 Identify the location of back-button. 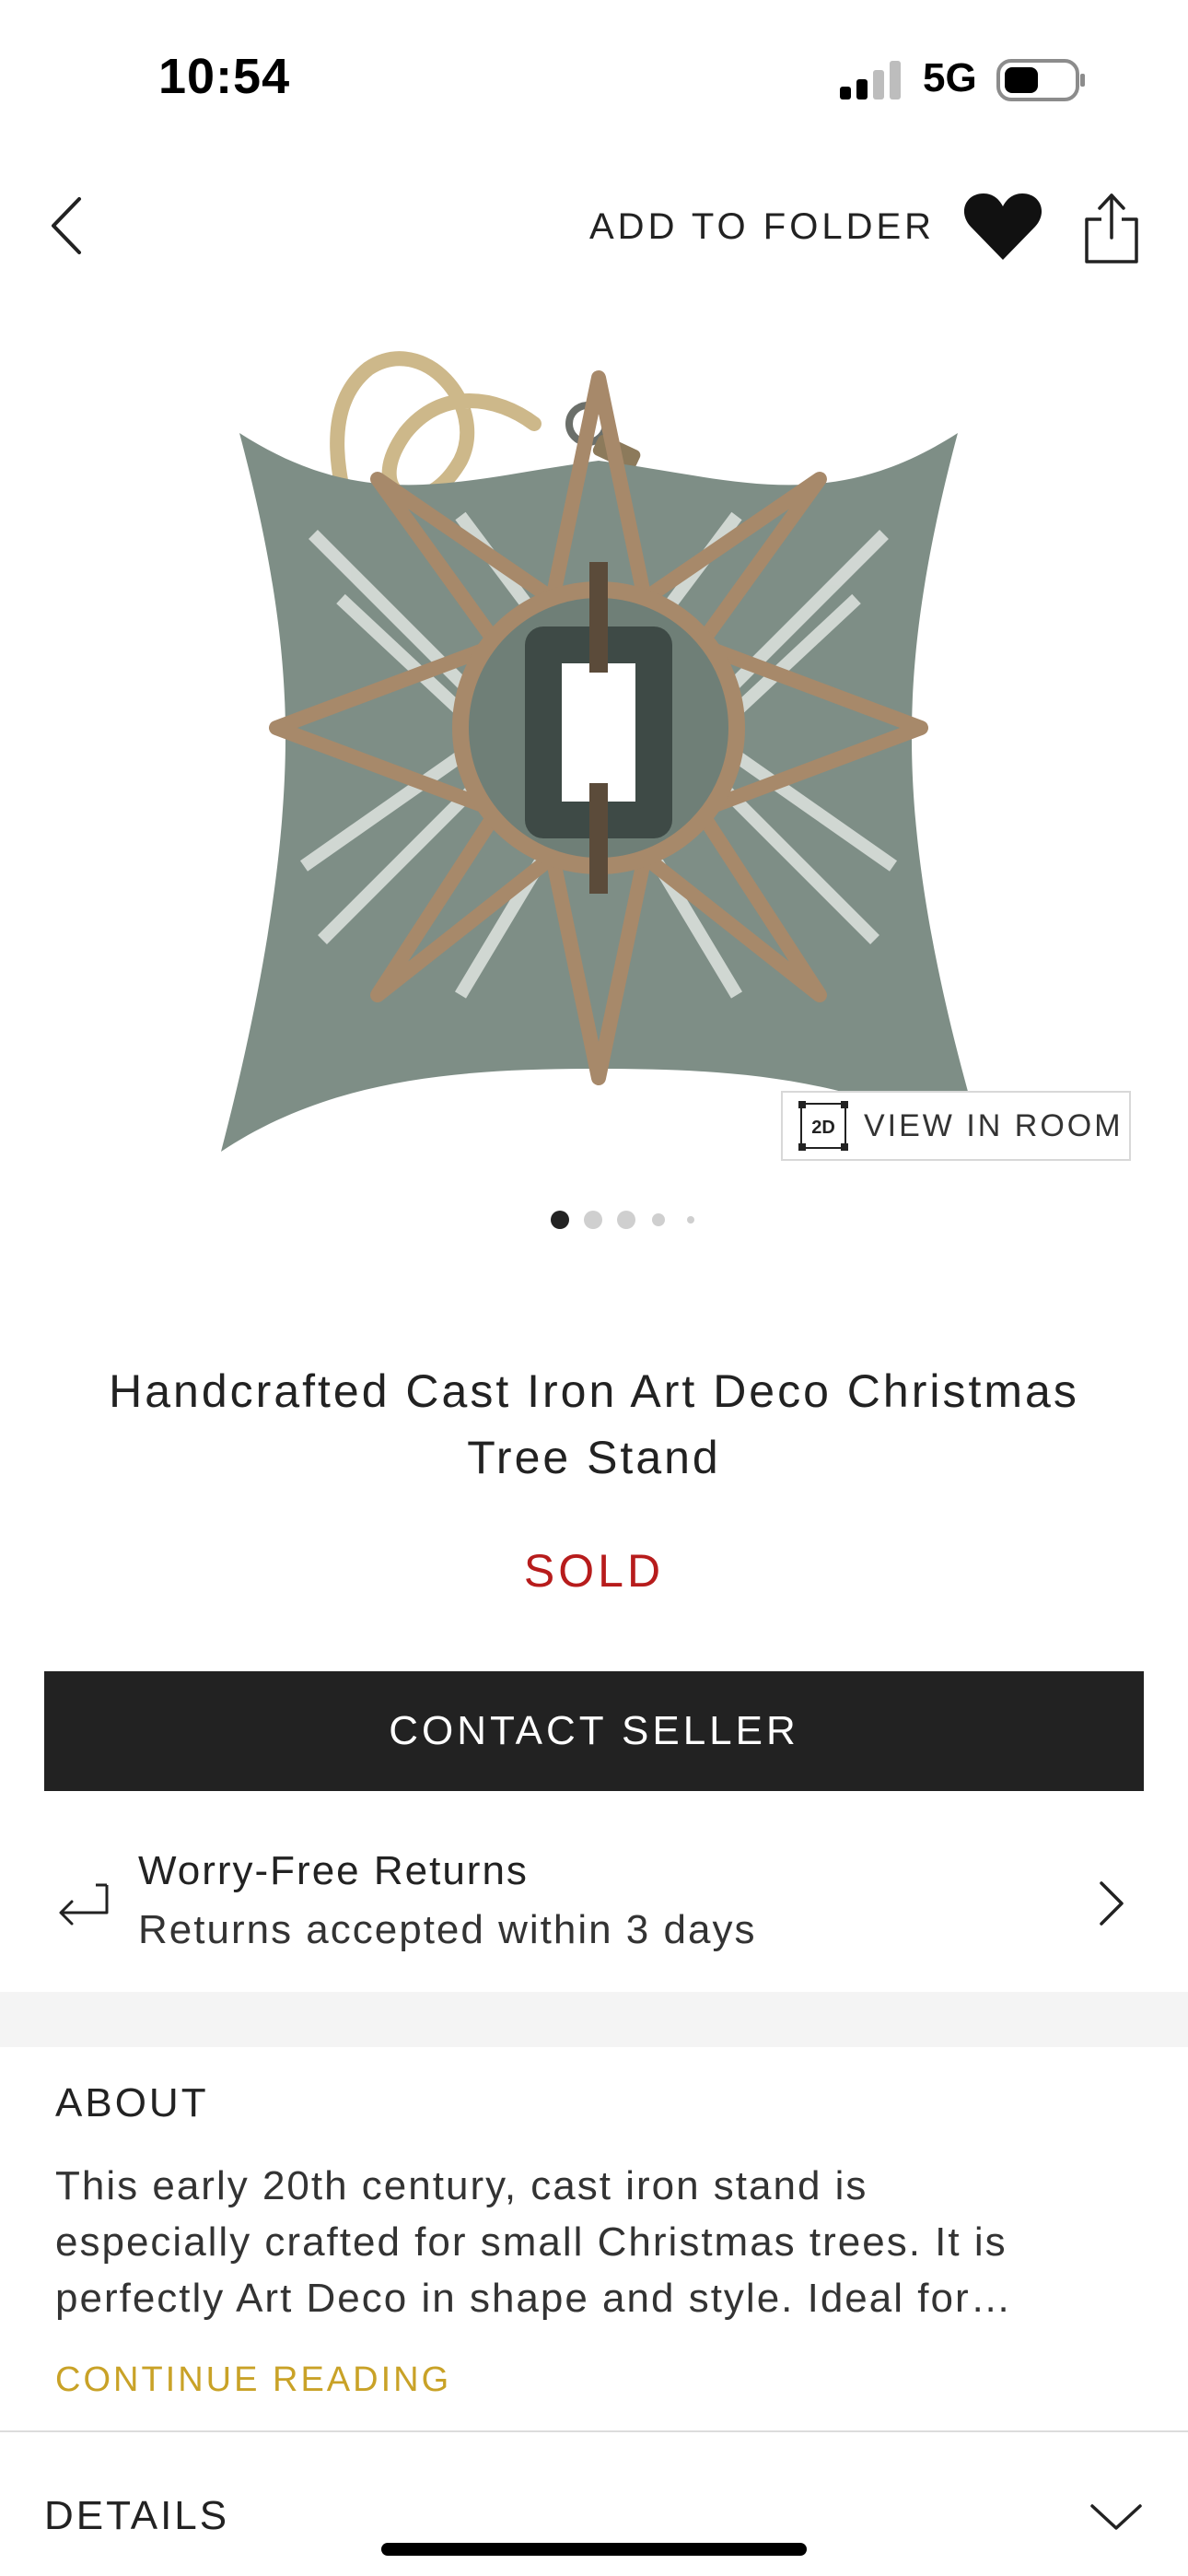
(69, 225).